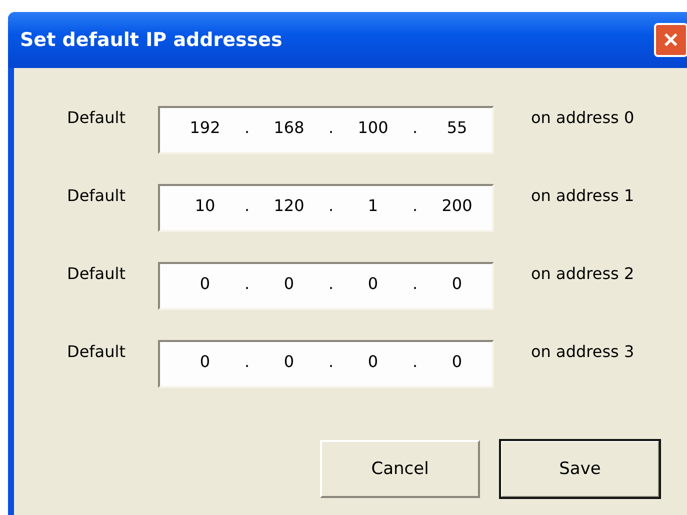 The image size is (687, 515). What do you see at coordinates (400, 469) in the screenshot?
I see `dialog-button: Cancel` at bounding box center [400, 469].